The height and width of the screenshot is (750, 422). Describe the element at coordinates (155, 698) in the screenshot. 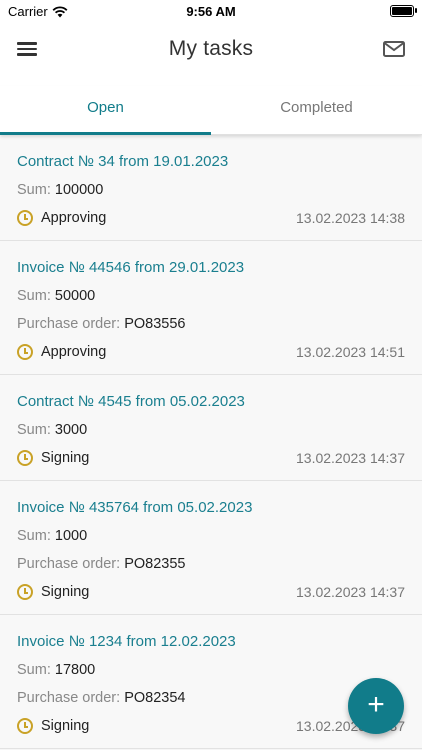

I see `task-po-value: PO82354` at that location.